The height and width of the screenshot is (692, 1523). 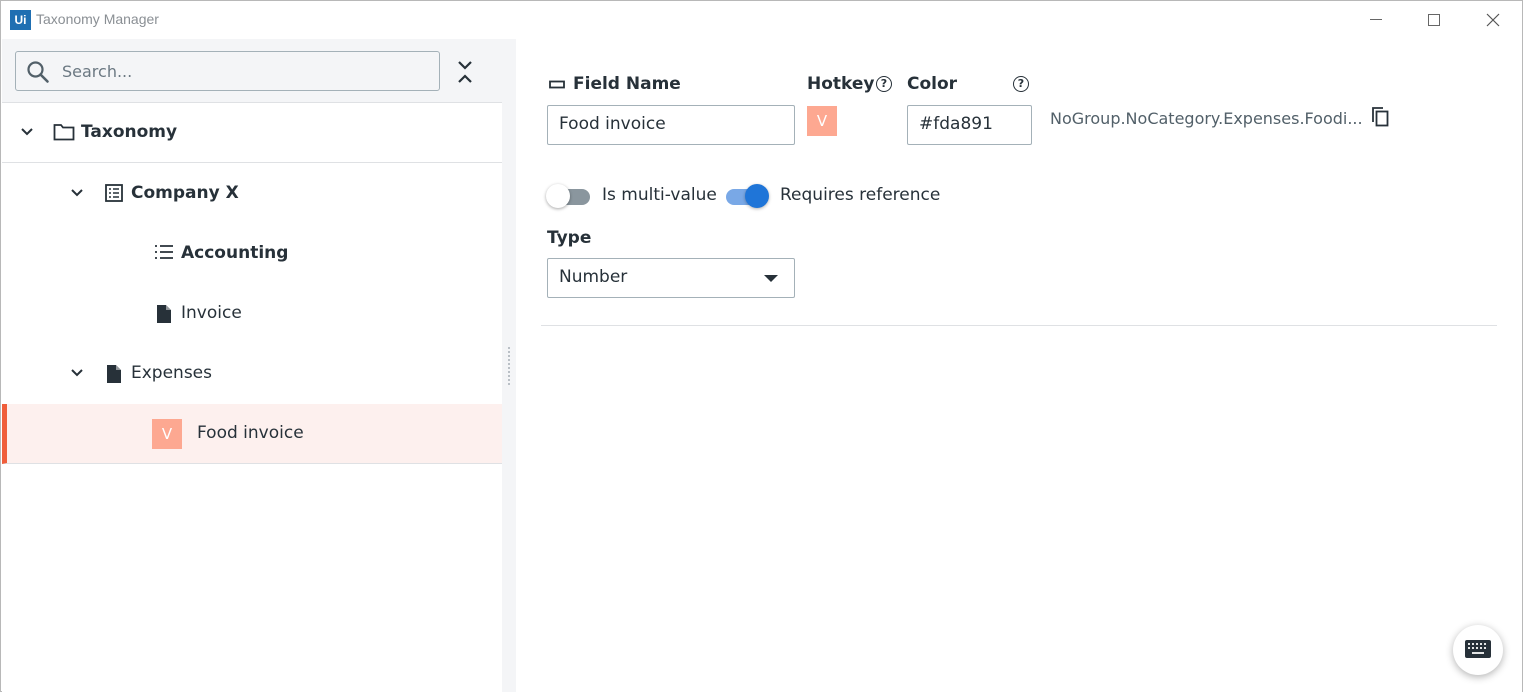 What do you see at coordinates (671, 125) in the screenshot?
I see `field-name-input: Food invoice` at bounding box center [671, 125].